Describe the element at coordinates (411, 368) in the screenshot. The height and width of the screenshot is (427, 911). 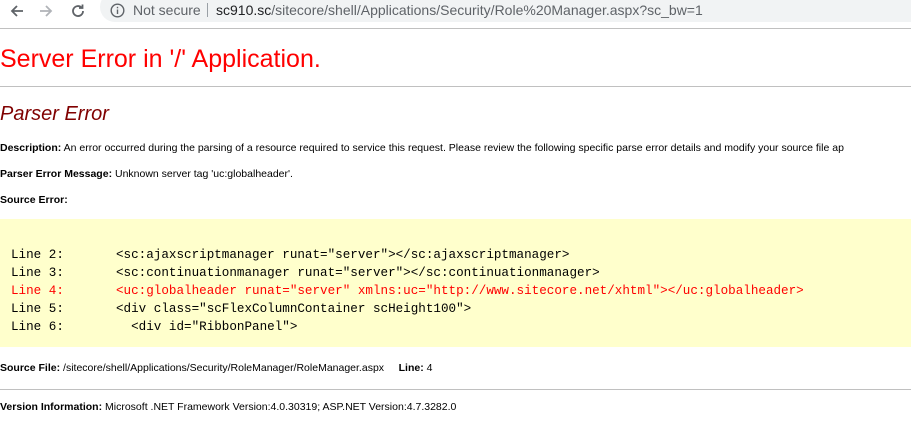
I see `line-label: Line:` at that location.